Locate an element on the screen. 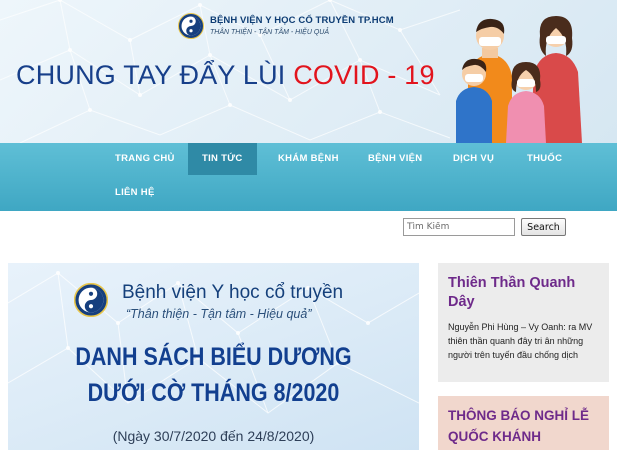 The height and width of the screenshot is (450, 617). poster-title-line-1: DANH SÁCH BIỂU DƯƠNG is located at coordinates (213, 357).